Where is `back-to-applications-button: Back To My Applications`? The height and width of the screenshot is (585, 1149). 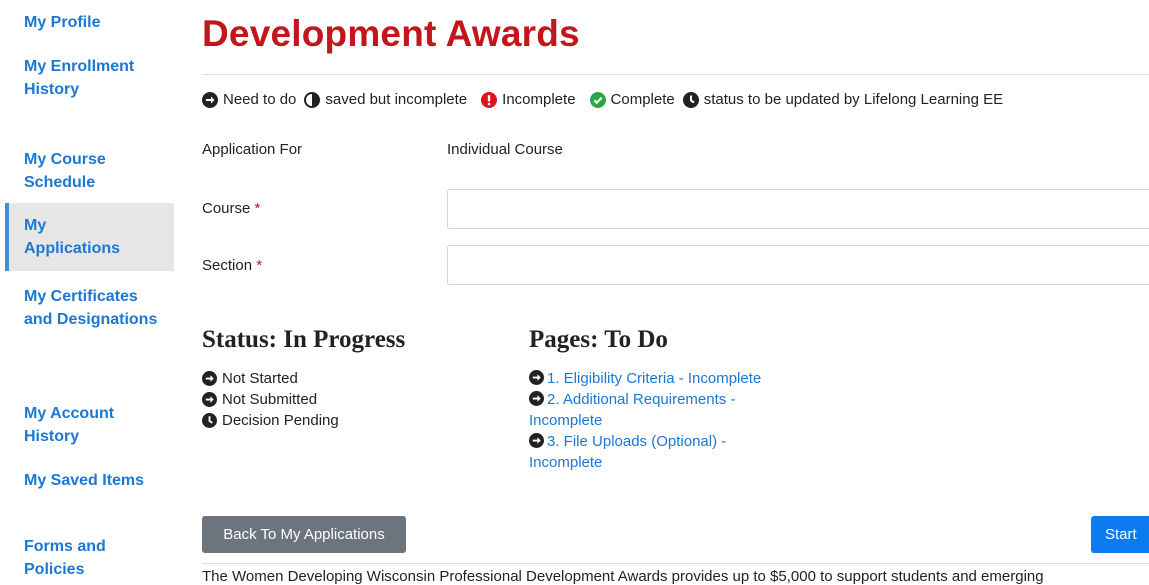 back-to-applications-button: Back To My Applications is located at coordinates (304, 534).